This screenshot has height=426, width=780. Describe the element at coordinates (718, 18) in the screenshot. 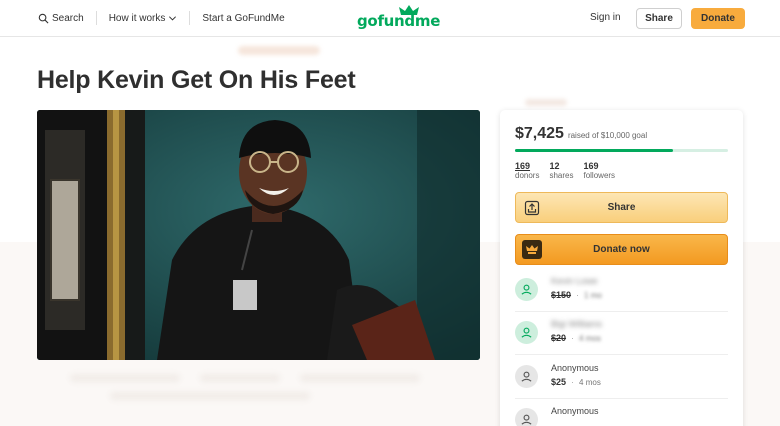

I see `header-donate-button: Donate` at that location.